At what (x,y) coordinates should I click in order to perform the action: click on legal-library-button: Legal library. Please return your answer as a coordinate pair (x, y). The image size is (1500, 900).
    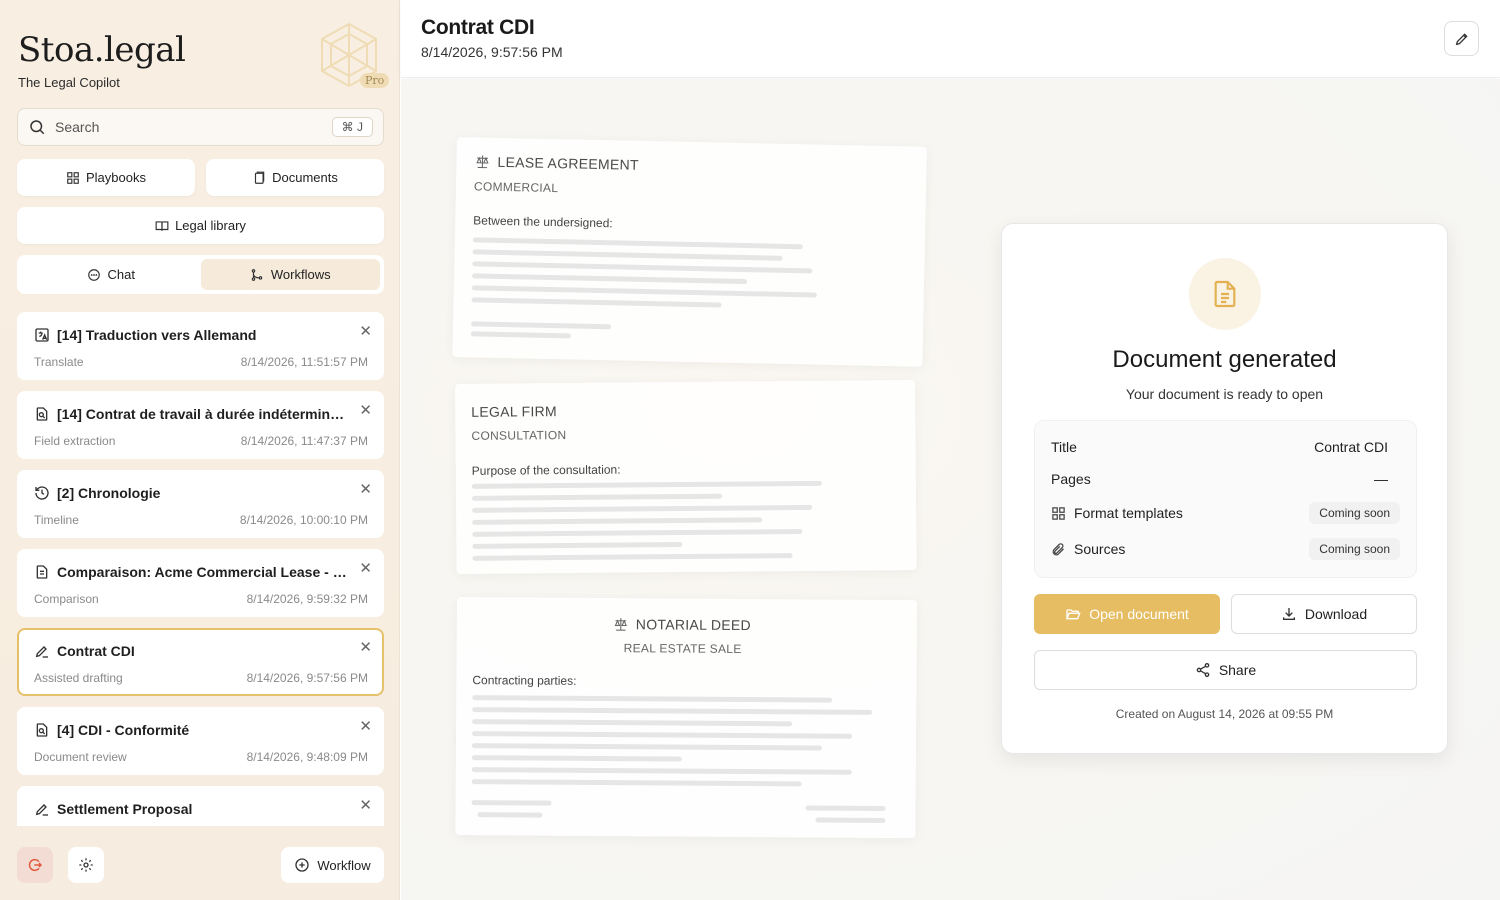
    Looking at the image, I should click on (200, 225).